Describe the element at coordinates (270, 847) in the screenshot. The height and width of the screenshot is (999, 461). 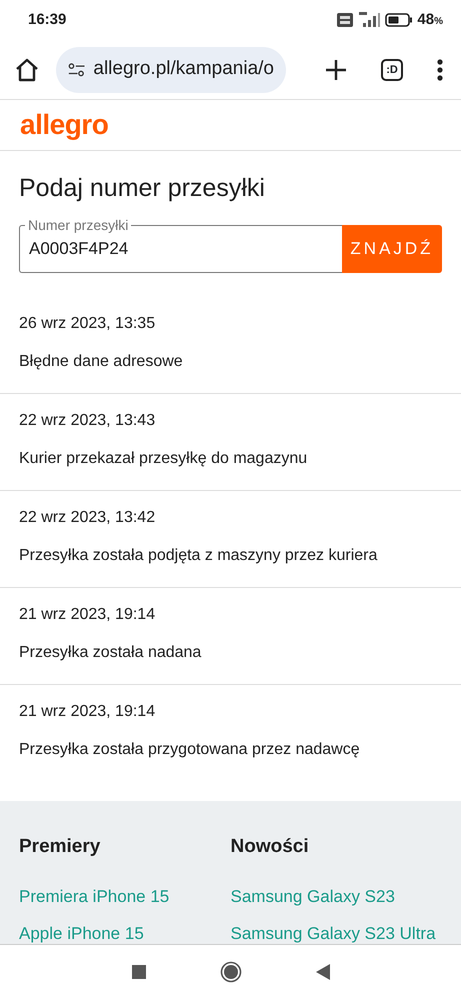
I see `footer-heading: Nowości` at that location.